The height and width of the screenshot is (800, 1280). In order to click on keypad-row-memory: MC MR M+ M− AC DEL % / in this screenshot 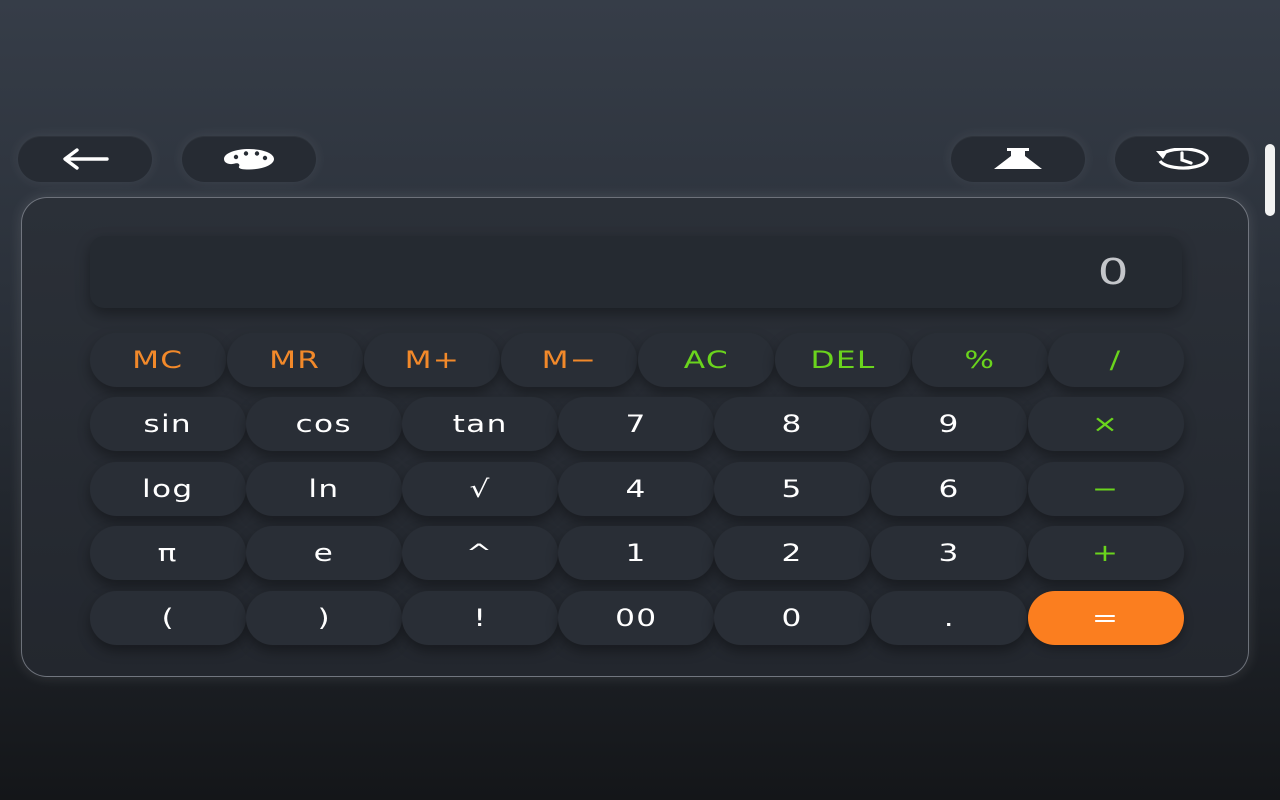, I will do `click(637, 360)`.